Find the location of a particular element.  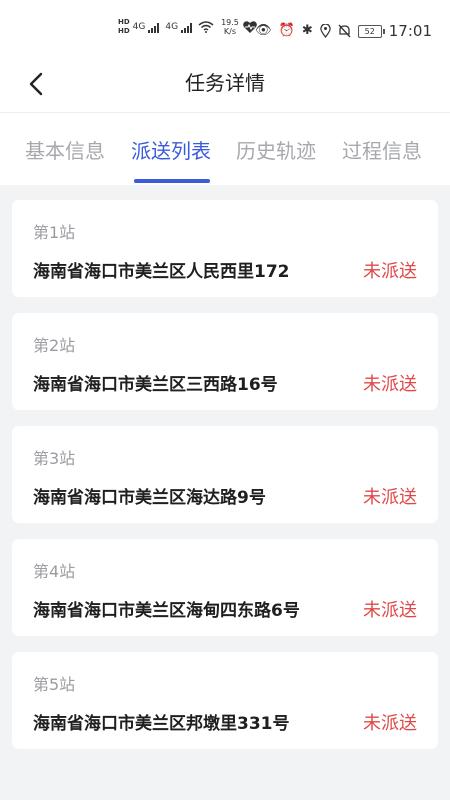

network-type-1: 4G is located at coordinates (139, 27).